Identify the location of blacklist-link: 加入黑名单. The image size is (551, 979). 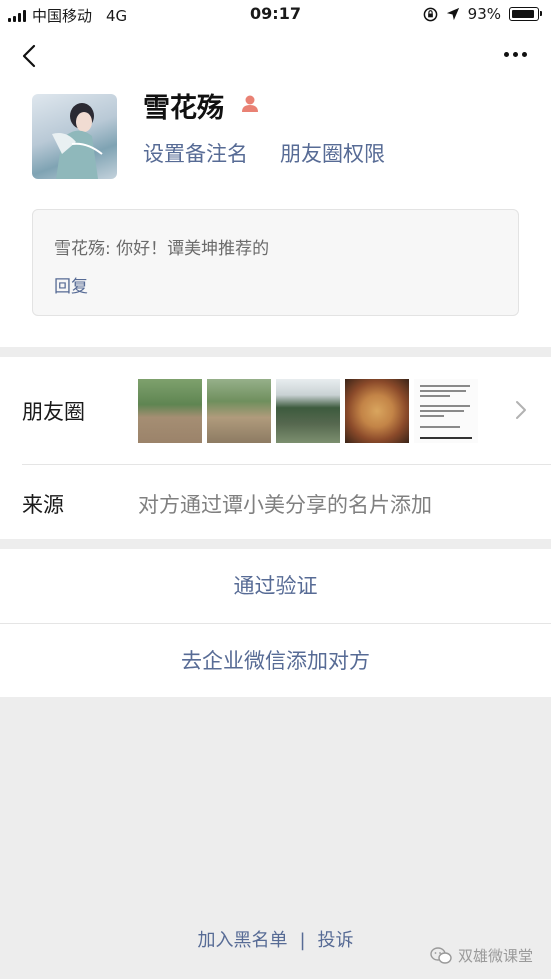
(242, 940).